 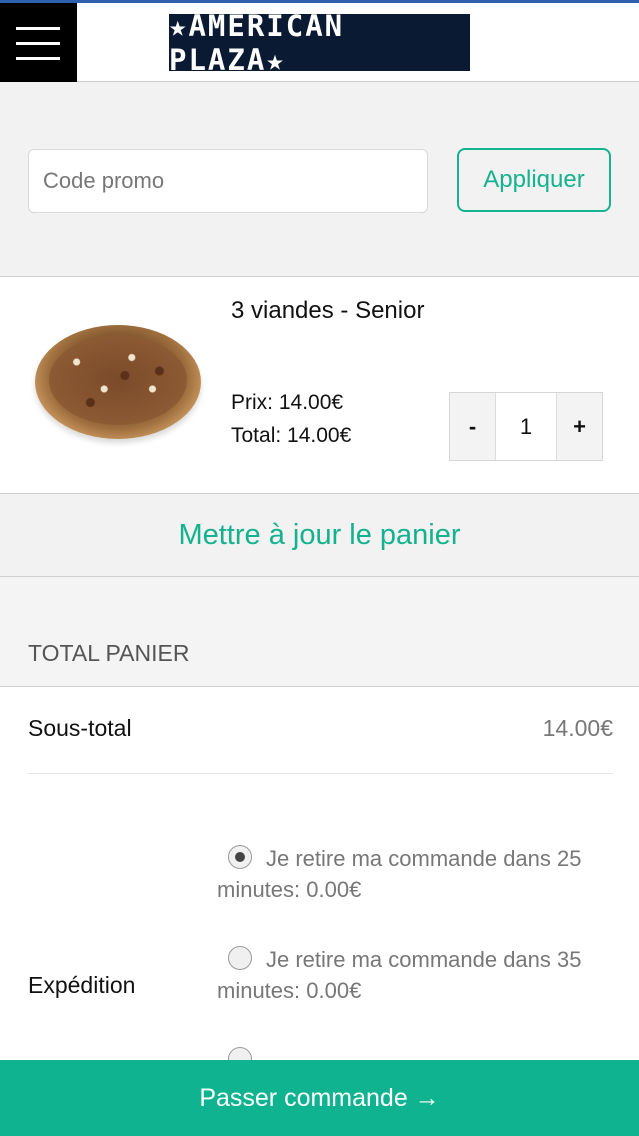 I want to click on cart-totals-title: TOTAL PANIER, so click(x=109, y=653).